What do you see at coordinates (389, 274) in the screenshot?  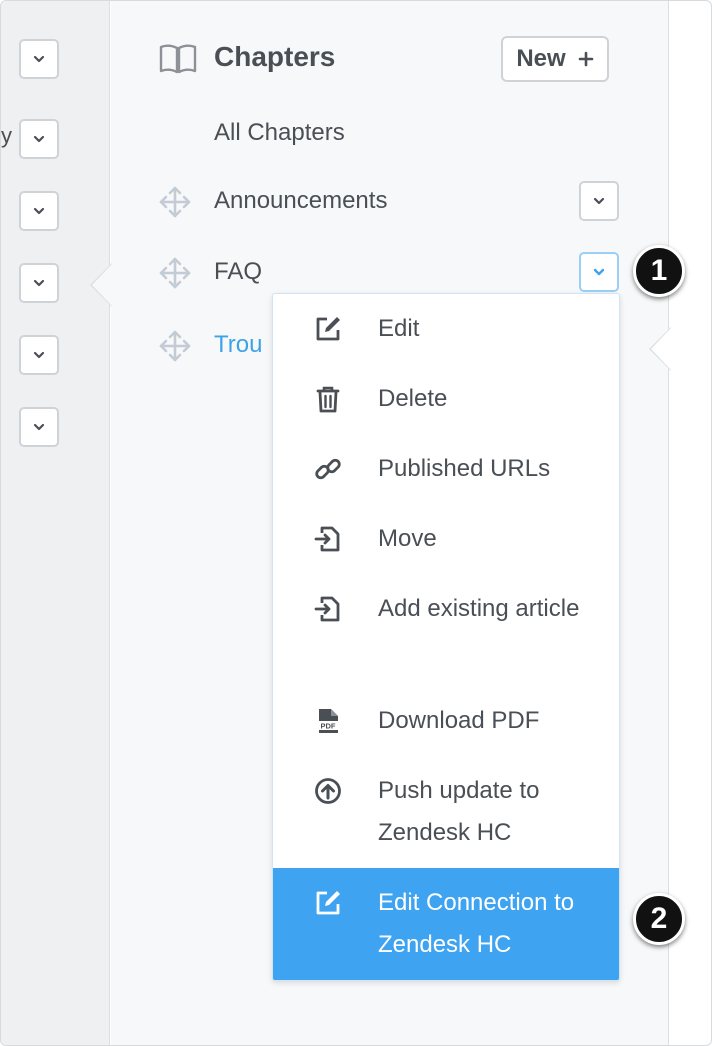 I see `chapter-item-faq: FAQ` at bounding box center [389, 274].